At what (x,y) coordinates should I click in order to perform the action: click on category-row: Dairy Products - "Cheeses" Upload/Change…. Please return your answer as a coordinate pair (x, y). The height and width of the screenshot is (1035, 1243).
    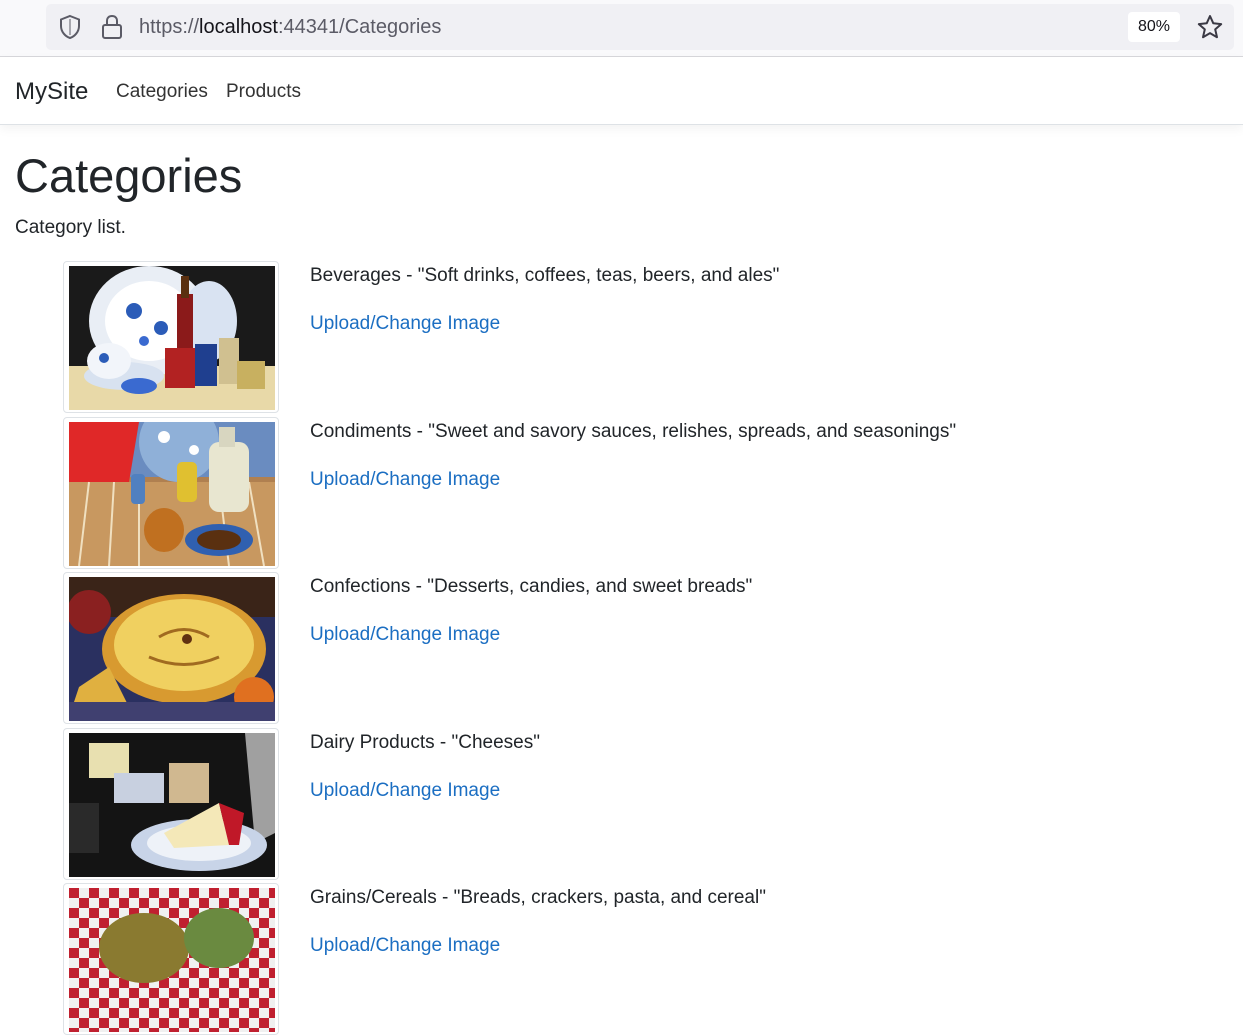
    Looking at the image, I should click on (621, 804).